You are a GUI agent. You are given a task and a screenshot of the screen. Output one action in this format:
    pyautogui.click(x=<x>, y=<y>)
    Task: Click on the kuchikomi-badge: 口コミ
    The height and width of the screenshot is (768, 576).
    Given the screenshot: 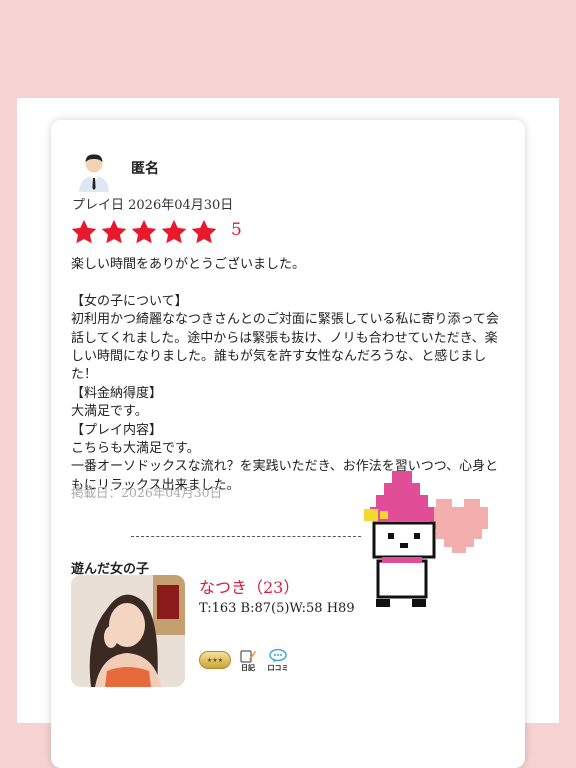 What is the action you would take?
    pyautogui.click(x=278, y=660)
    